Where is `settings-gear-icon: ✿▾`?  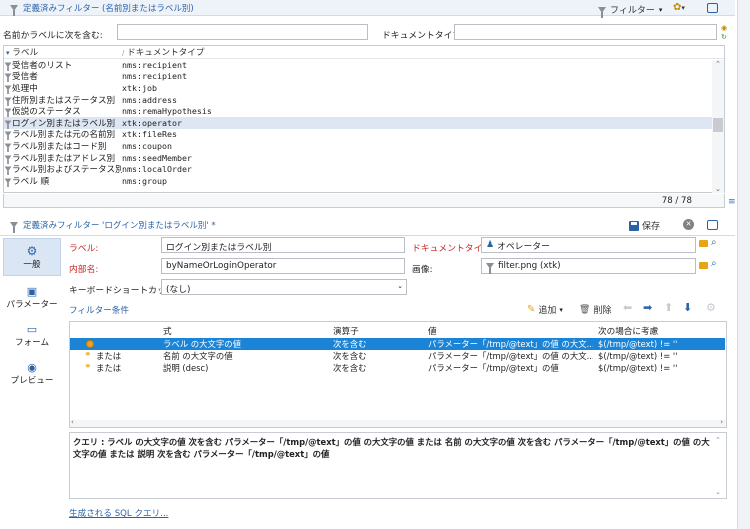
settings-gear-icon: ✿▾ is located at coordinates (679, 7).